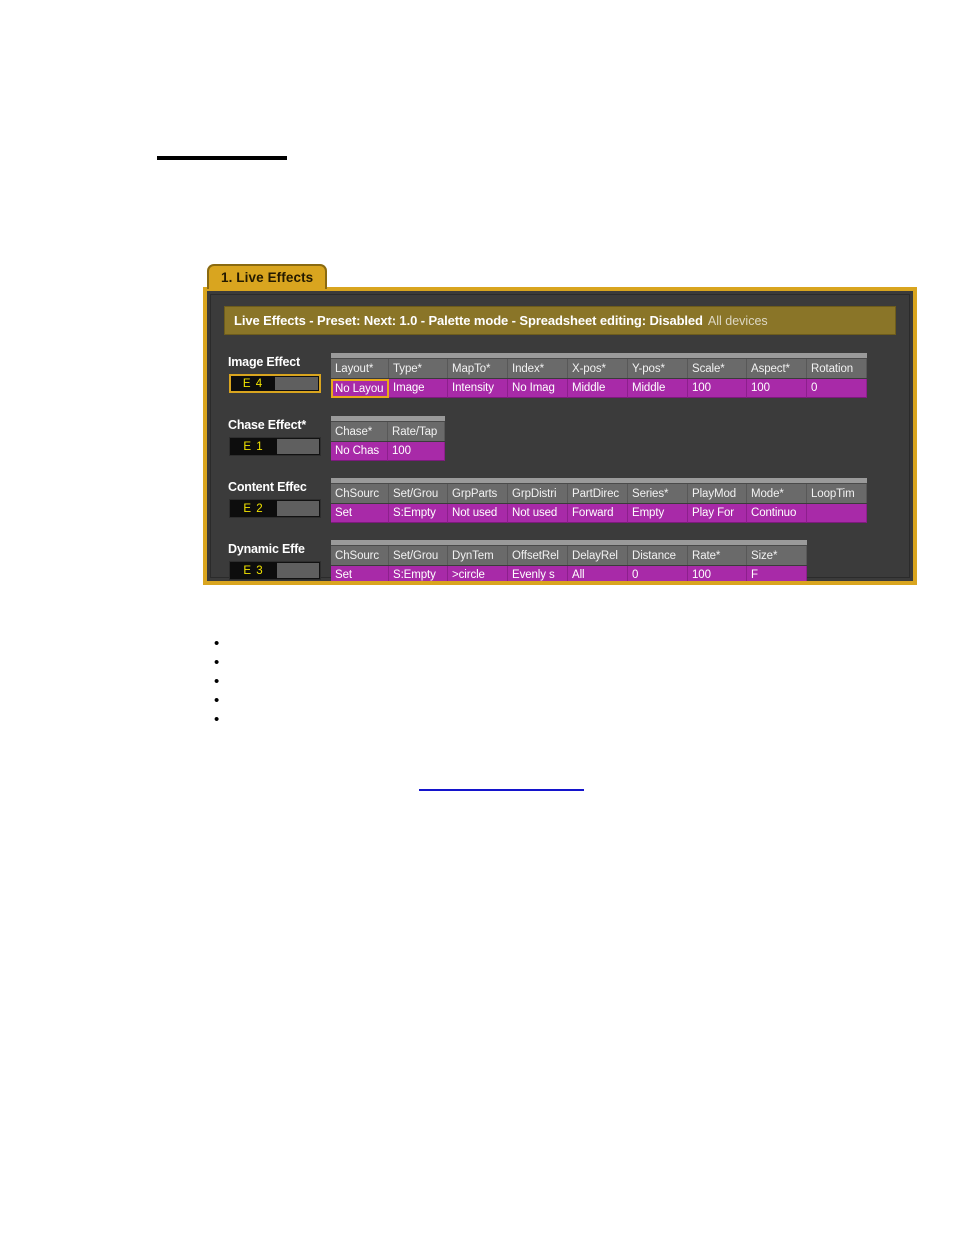  Describe the element at coordinates (717, 555) in the screenshot. I see `column-header-cell: Rate*` at that location.